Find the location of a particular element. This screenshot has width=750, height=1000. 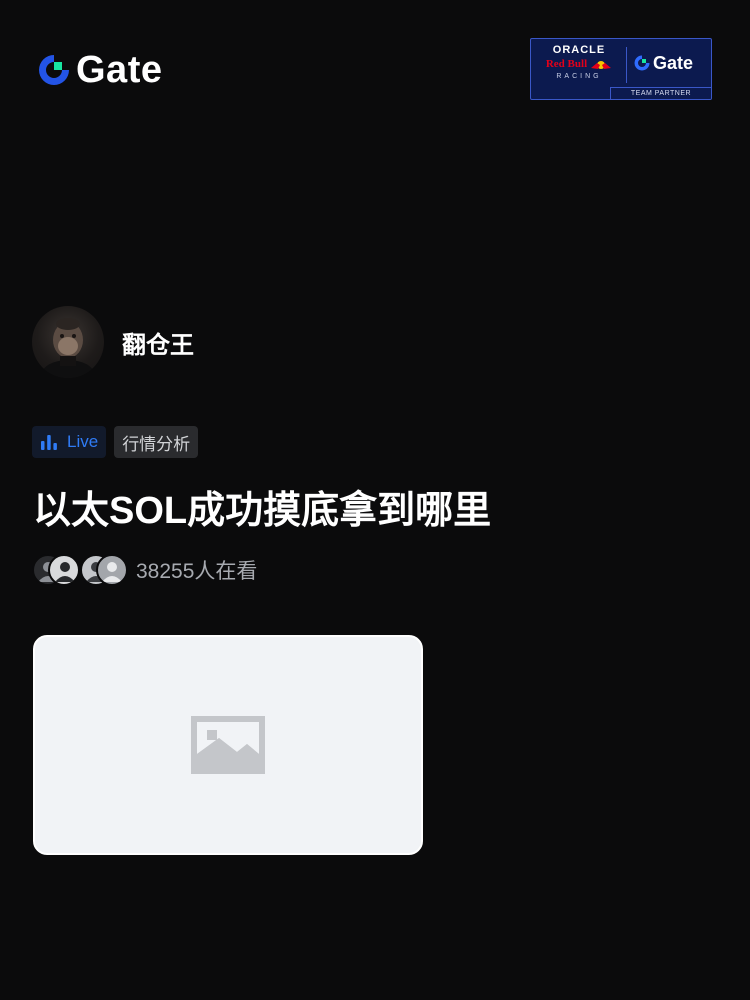

gate-small-logo-icon is located at coordinates (642, 63).